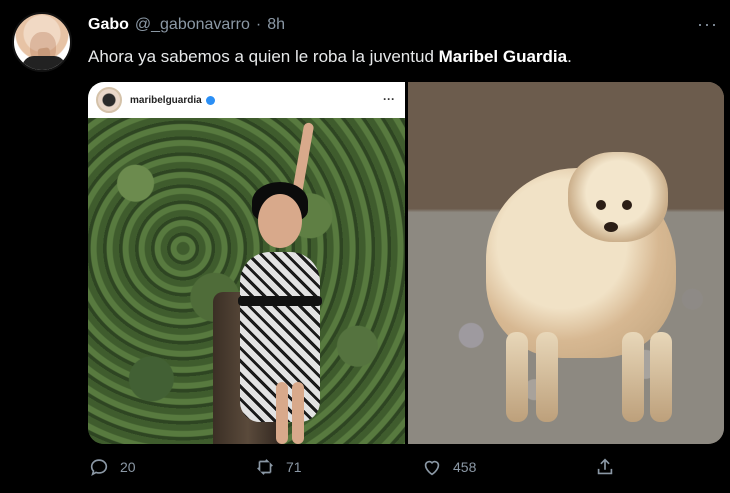 This screenshot has height=493, width=730. What do you see at coordinates (432, 467) in the screenshot?
I see `heart-icon` at bounding box center [432, 467].